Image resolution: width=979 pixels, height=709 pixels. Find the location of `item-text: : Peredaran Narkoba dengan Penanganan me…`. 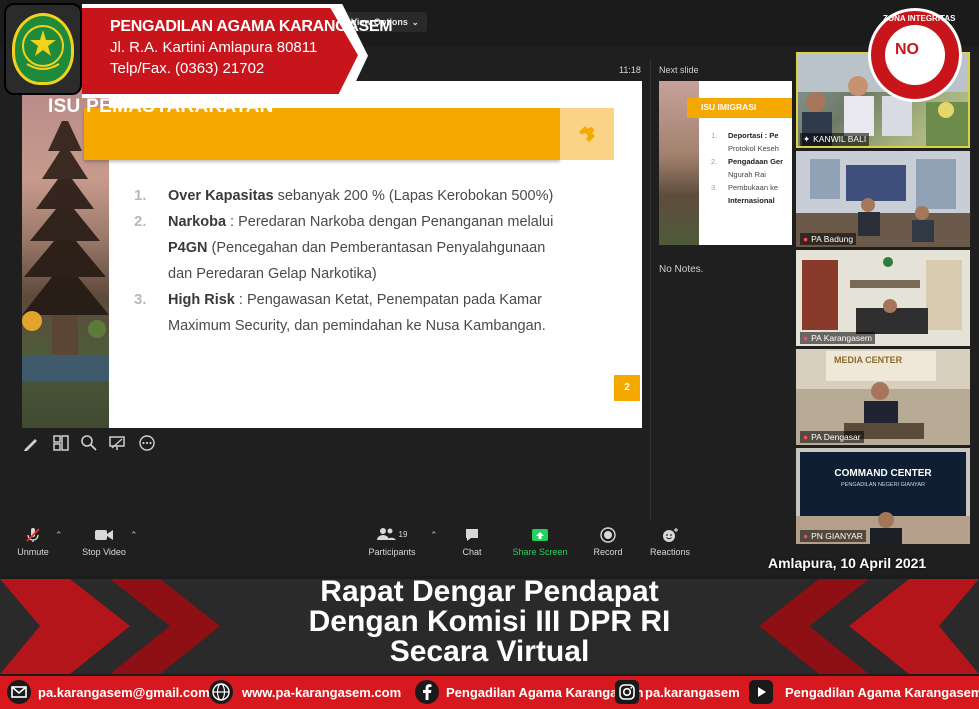

item-text: : Peredaran Narkoba dengan Penanganan me… is located at coordinates (390, 222).